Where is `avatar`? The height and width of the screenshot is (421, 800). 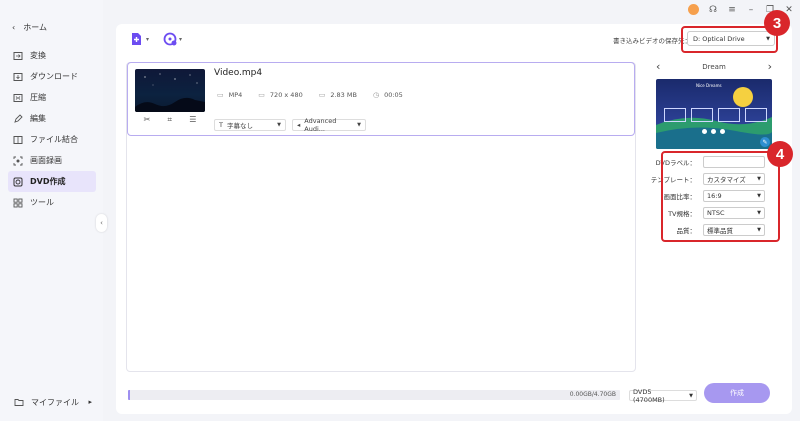 avatar is located at coordinates (693, 9).